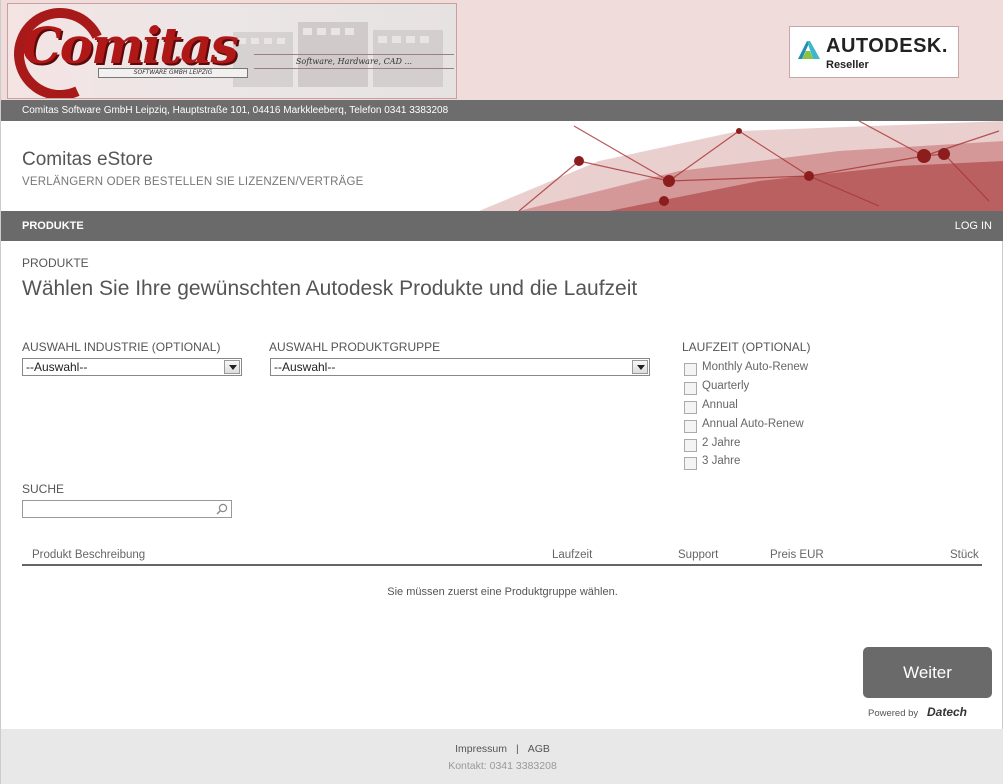 This screenshot has height=784, width=1003. Describe the element at coordinates (502, 756) in the screenshot. I see `footer: Impressum | AGB Kontakt: 0341 3383208` at that location.